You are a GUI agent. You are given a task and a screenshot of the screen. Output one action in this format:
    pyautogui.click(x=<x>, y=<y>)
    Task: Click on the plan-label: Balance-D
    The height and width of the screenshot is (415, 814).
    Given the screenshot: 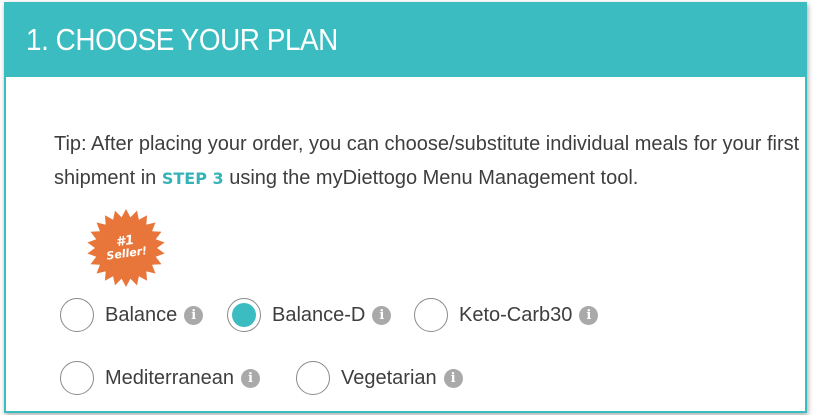 What is the action you would take?
    pyautogui.click(x=319, y=314)
    